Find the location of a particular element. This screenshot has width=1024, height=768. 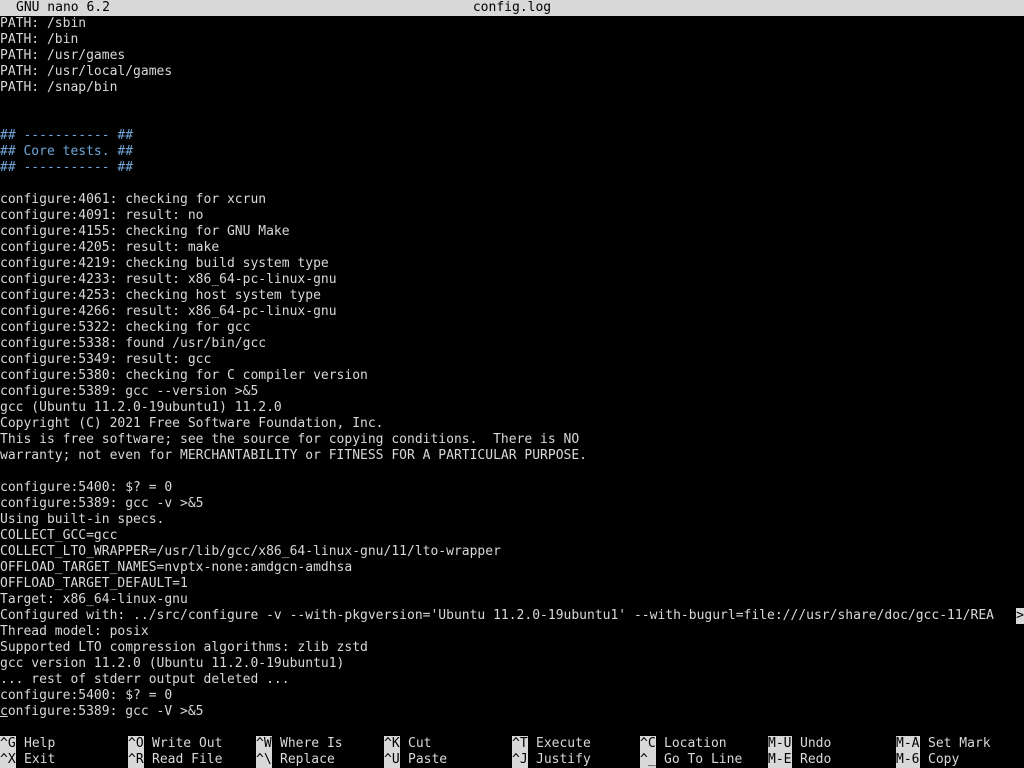

shortcut-exit: ^X Exit is located at coordinates (27, 760).